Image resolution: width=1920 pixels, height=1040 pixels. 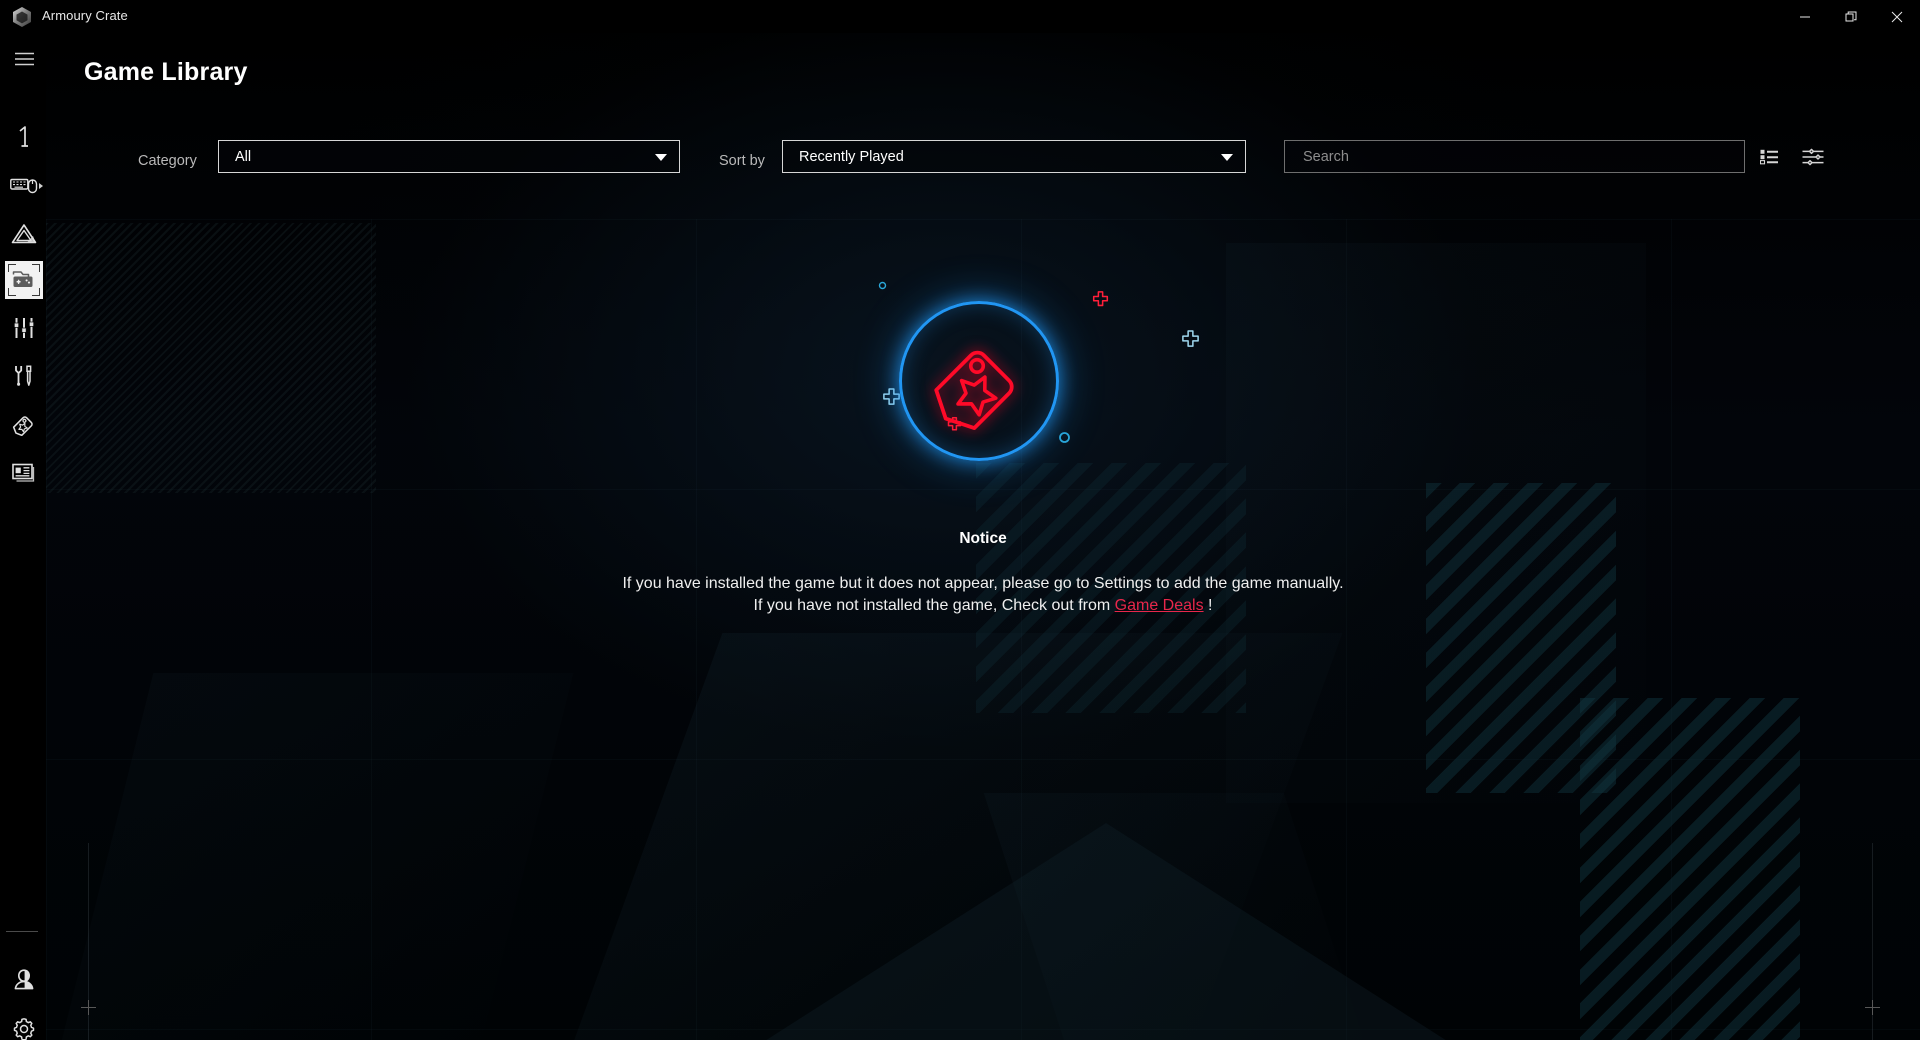 What do you see at coordinates (24, 472) in the screenshot?
I see `sidebar-item-news` at bounding box center [24, 472].